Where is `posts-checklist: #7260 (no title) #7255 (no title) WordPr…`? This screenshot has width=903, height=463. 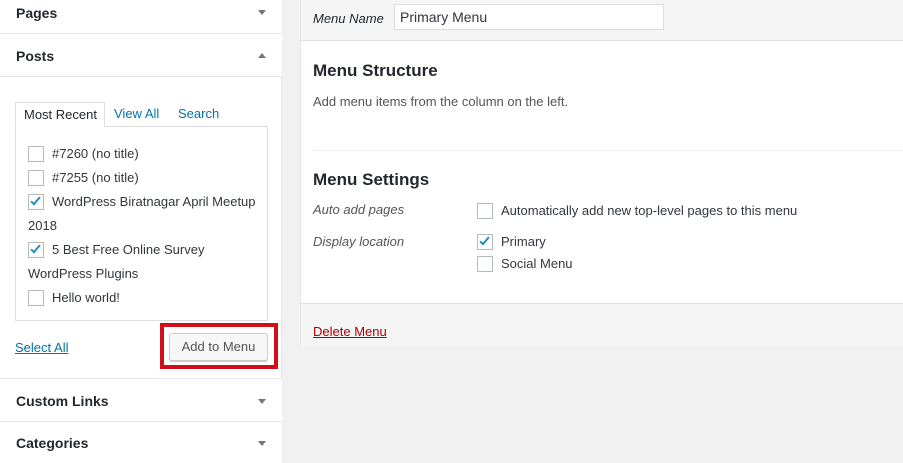 posts-checklist: #7260 (no title) #7255 (no title) WordPr… is located at coordinates (141, 223).